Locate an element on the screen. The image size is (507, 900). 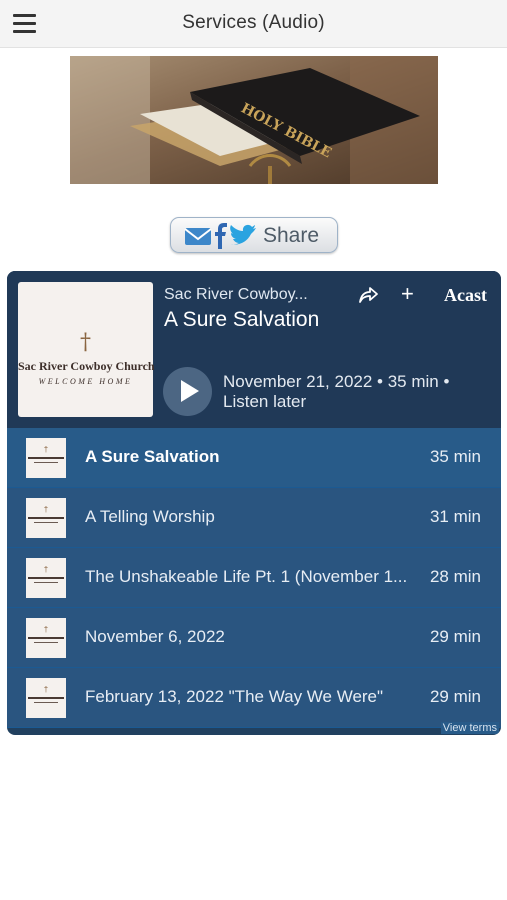
episode-title: A Telling Worship is located at coordinates (150, 516).